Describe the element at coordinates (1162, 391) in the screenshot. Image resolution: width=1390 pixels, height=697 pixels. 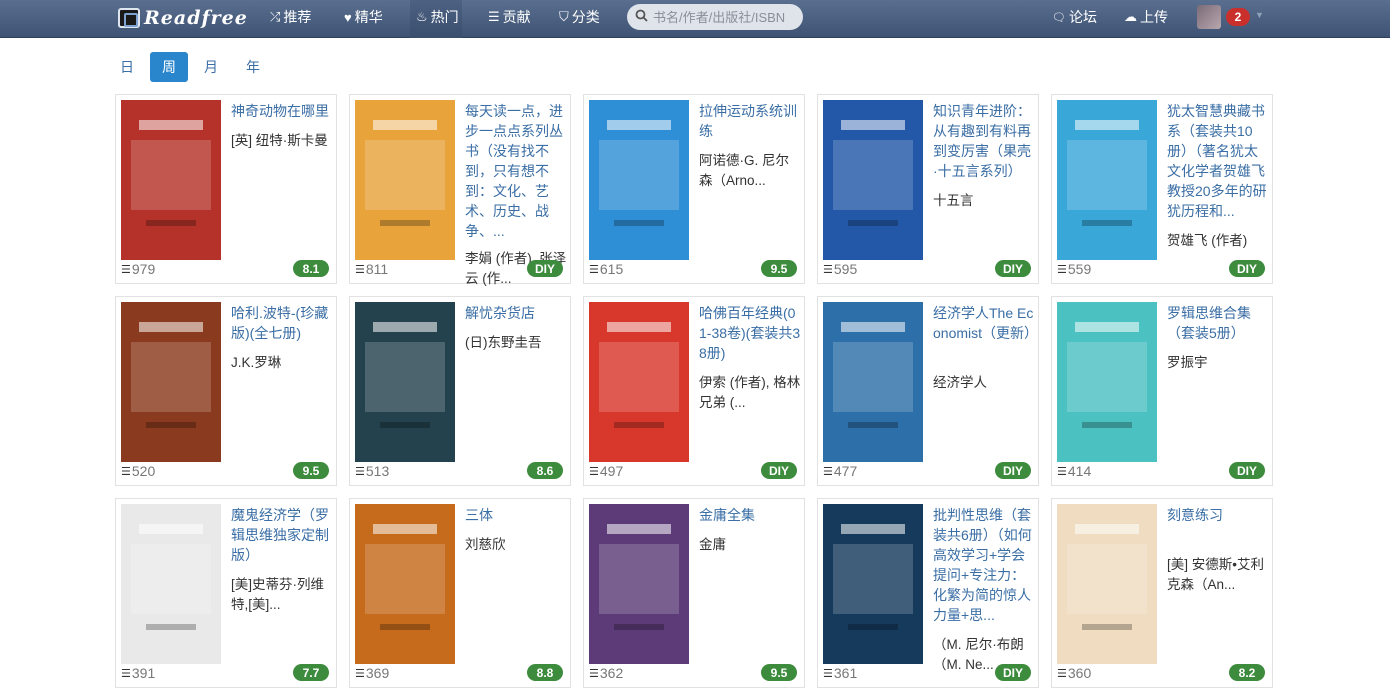
I see `book-card: 罗辑思维合集（套装5册） 罗振宇 ☰ 414 DIY` at that location.